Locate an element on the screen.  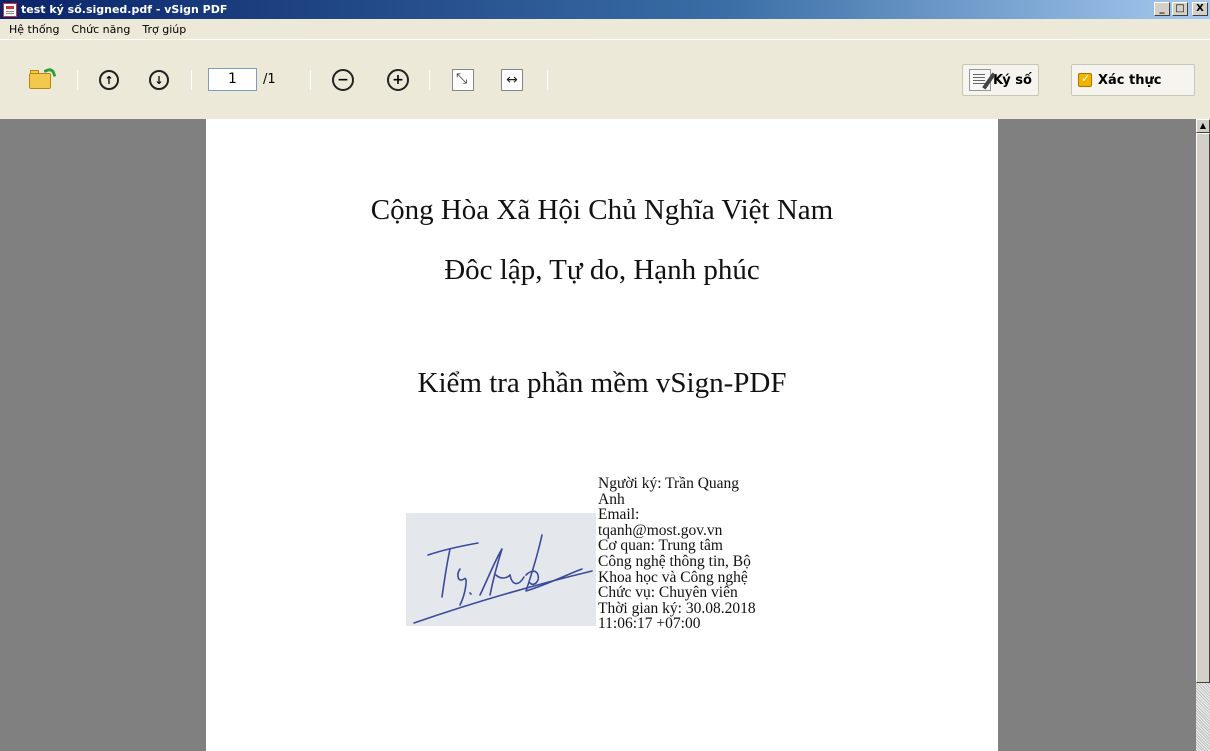
next-page-button: ↓ is located at coordinates (159, 80).